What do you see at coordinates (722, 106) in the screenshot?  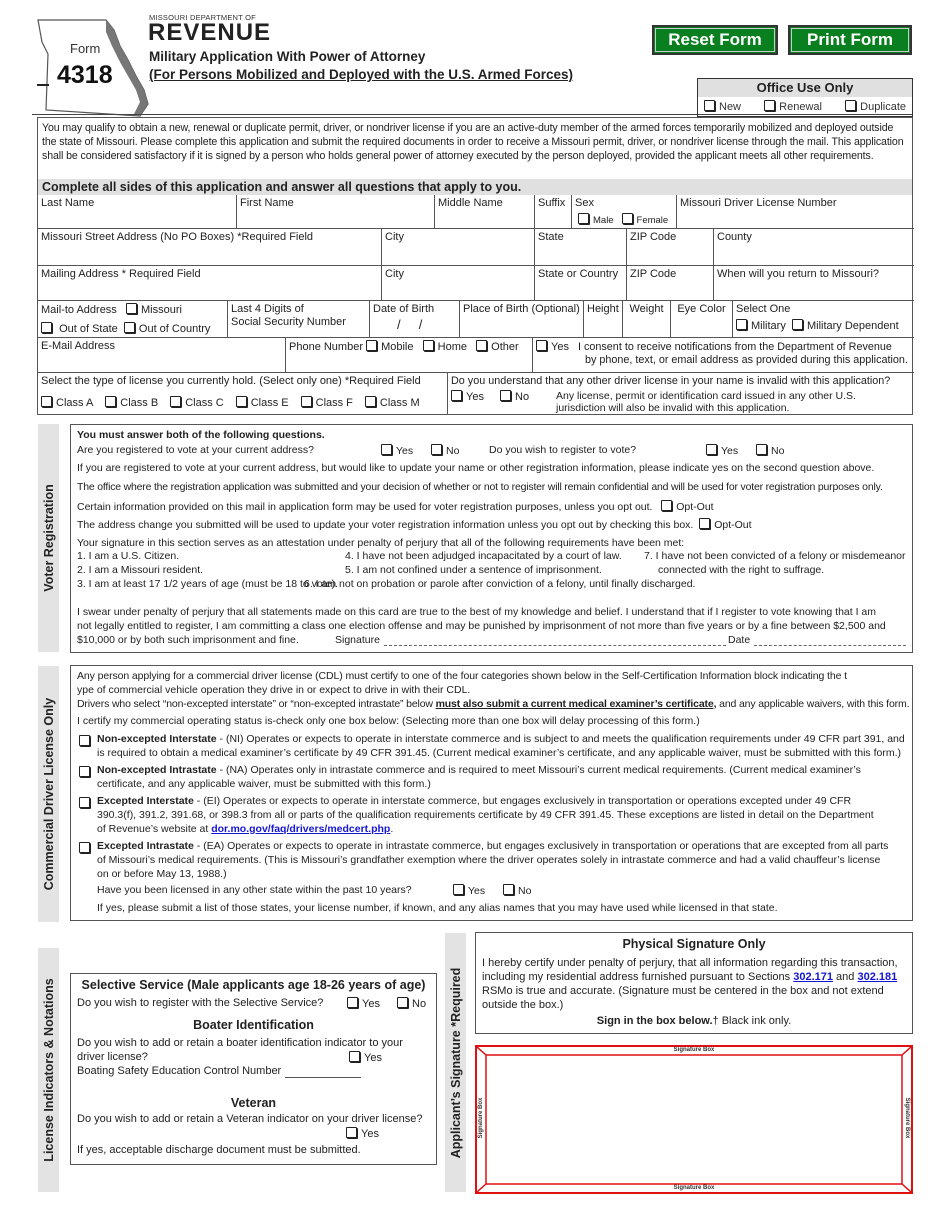 I see `office-use-new: New` at bounding box center [722, 106].